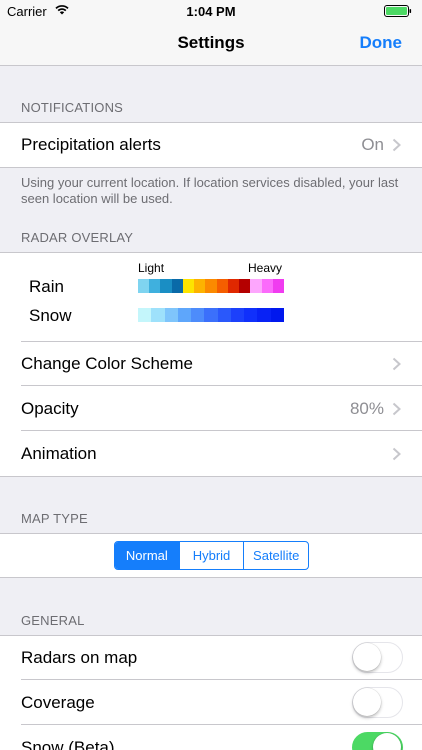 The height and width of the screenshot is (750, 422). I want to click on notifications-group: Precipitation alerts On, so click(211, 145).